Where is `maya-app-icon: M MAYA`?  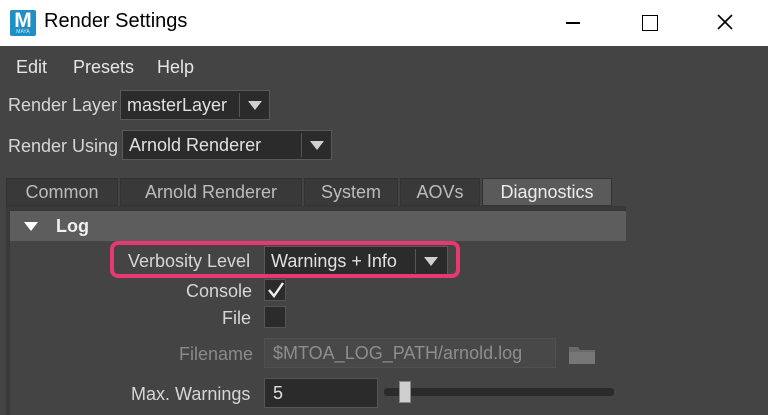 maya-app-icon: M MAYA is located at coordinates (23, 22).